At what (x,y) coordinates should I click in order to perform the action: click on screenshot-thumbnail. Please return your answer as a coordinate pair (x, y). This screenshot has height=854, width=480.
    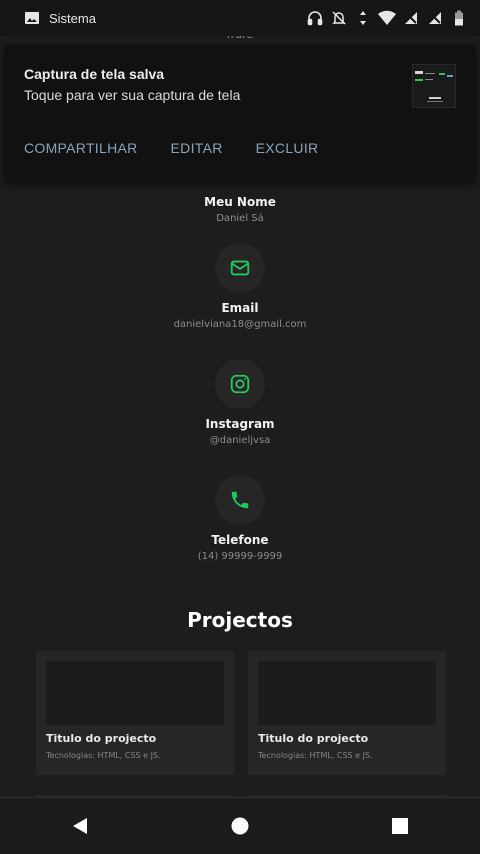
    Looking at the image, I should click on (434, 86).